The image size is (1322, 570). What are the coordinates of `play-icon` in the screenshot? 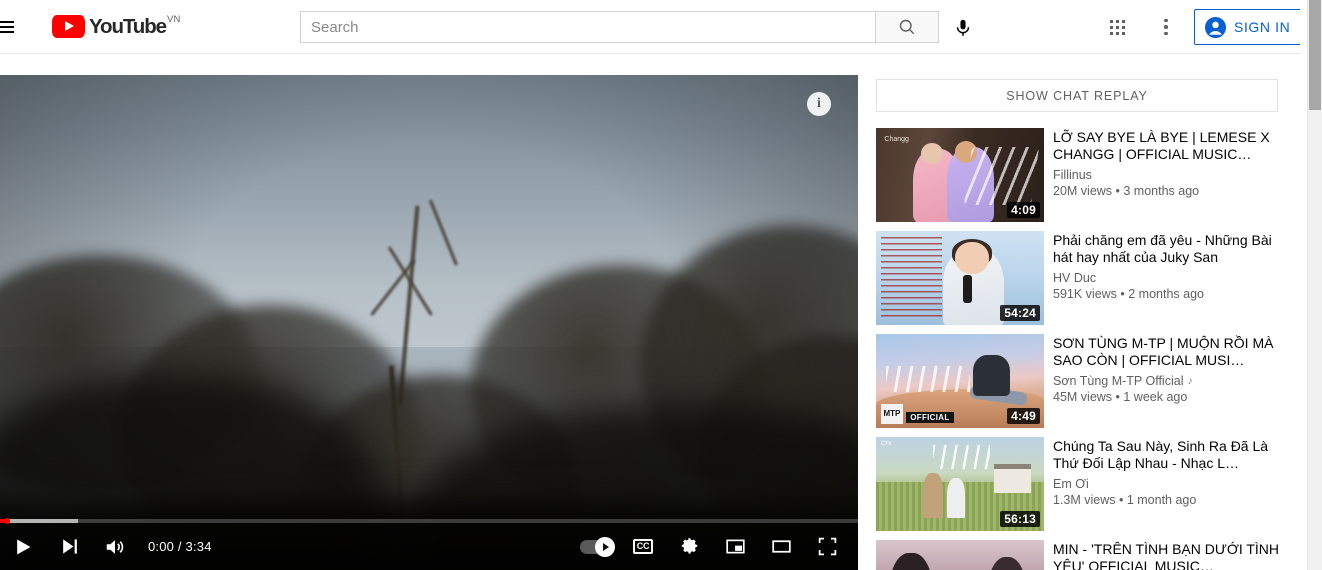 It's located at (24, 546).